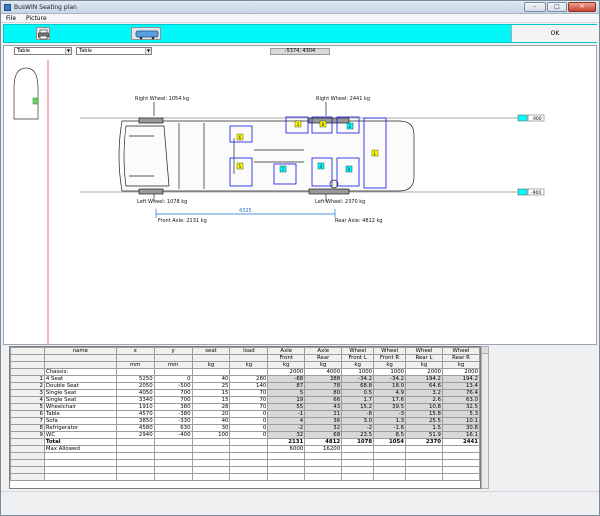 Image resolution: width=600 pixels, height=516 pixels. I want to click on value-cell: 68.8, so click(358, 386).